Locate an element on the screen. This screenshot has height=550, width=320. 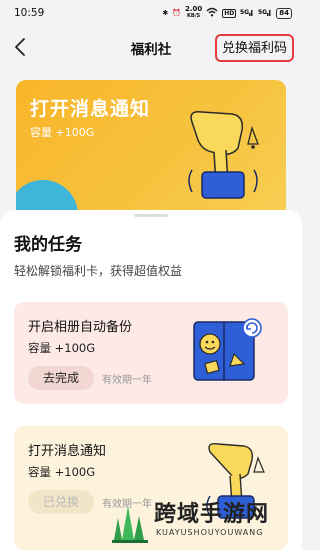
section-title: 我的任务 is located at coordinates (48, 245).